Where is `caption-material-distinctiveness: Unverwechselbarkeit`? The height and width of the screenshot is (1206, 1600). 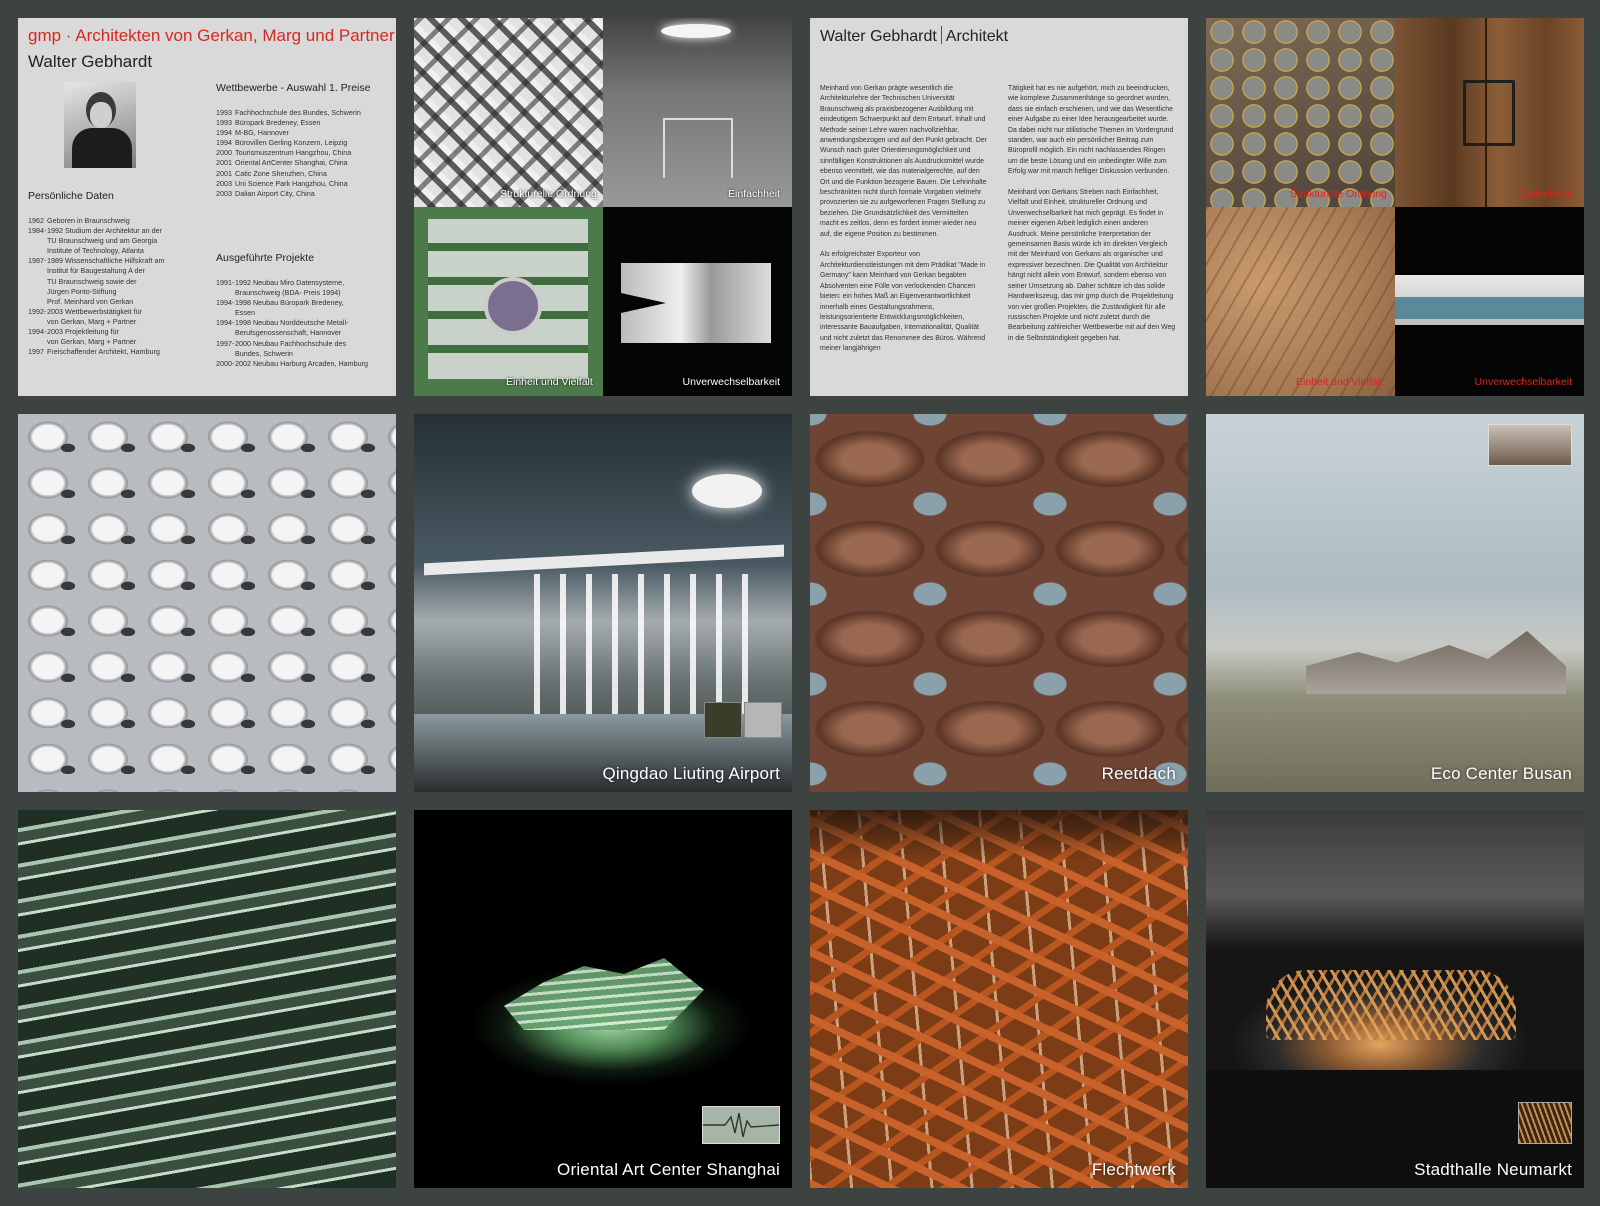
caption-material-distinctiveness: Unverwechselbarkeit is located at coordinates (1523, 382).